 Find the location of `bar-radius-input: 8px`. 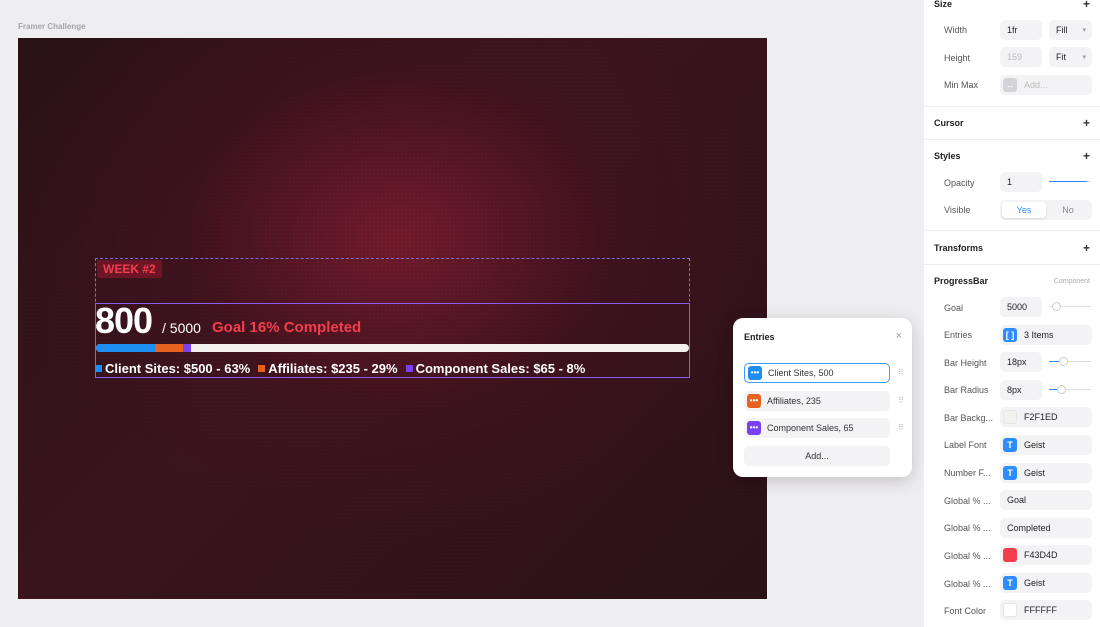

bar-radius-input: 8px is located at coordinates (1021, 390).